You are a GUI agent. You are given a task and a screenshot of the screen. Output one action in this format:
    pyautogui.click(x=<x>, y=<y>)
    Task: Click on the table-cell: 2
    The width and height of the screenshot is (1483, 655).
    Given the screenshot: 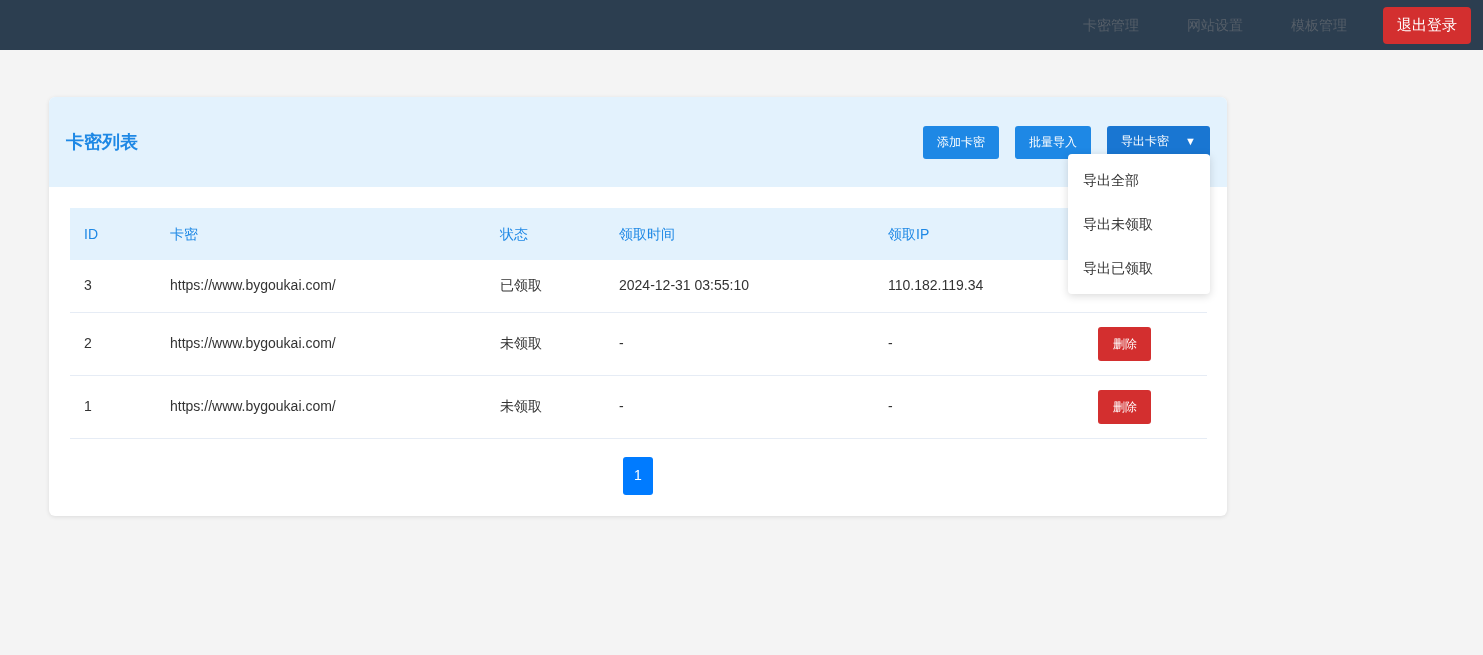 What is the action you would take?
    pyautogui.click(x=113, y=343)
    